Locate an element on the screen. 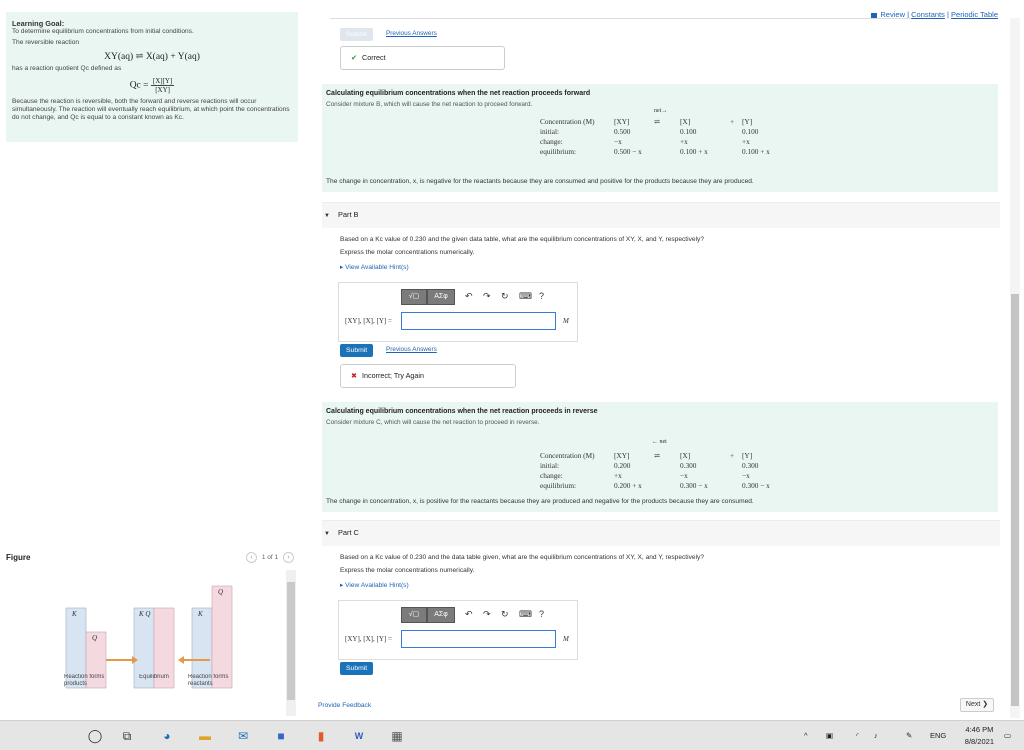  part-a-submit-button: Submit is located at coordinates (357, 34).